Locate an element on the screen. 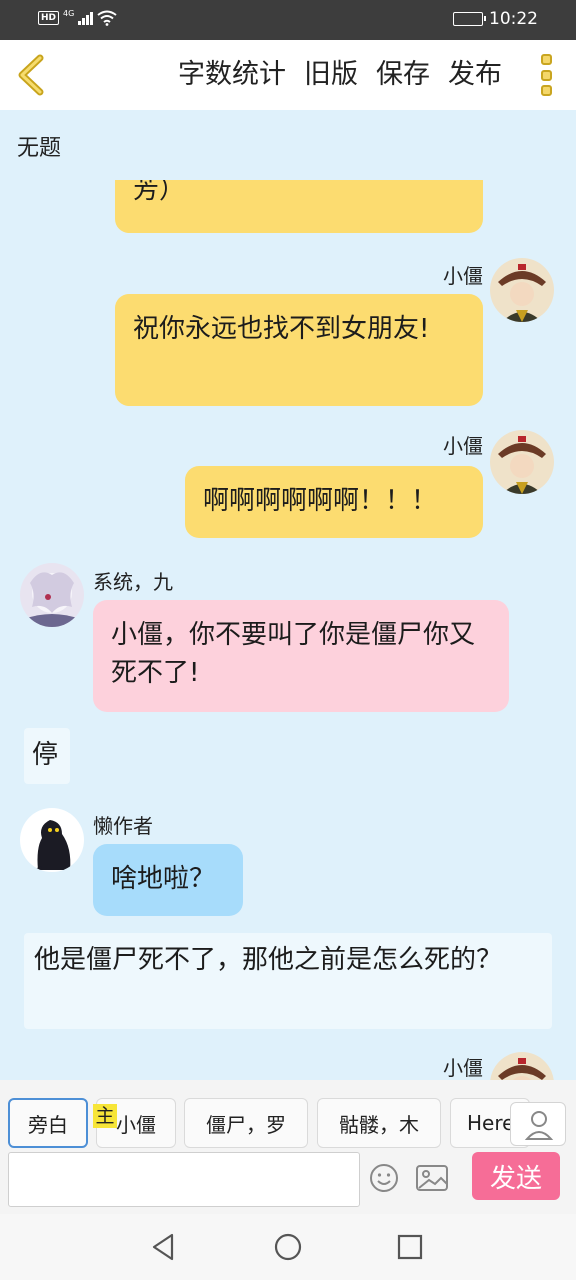 Image resolution: width=576 pixels, height=1280 pixels. role-selector: 旁白 小僵 主 僵尸，罗 骷髅，木 Here is located at coordinates (288, 1115).